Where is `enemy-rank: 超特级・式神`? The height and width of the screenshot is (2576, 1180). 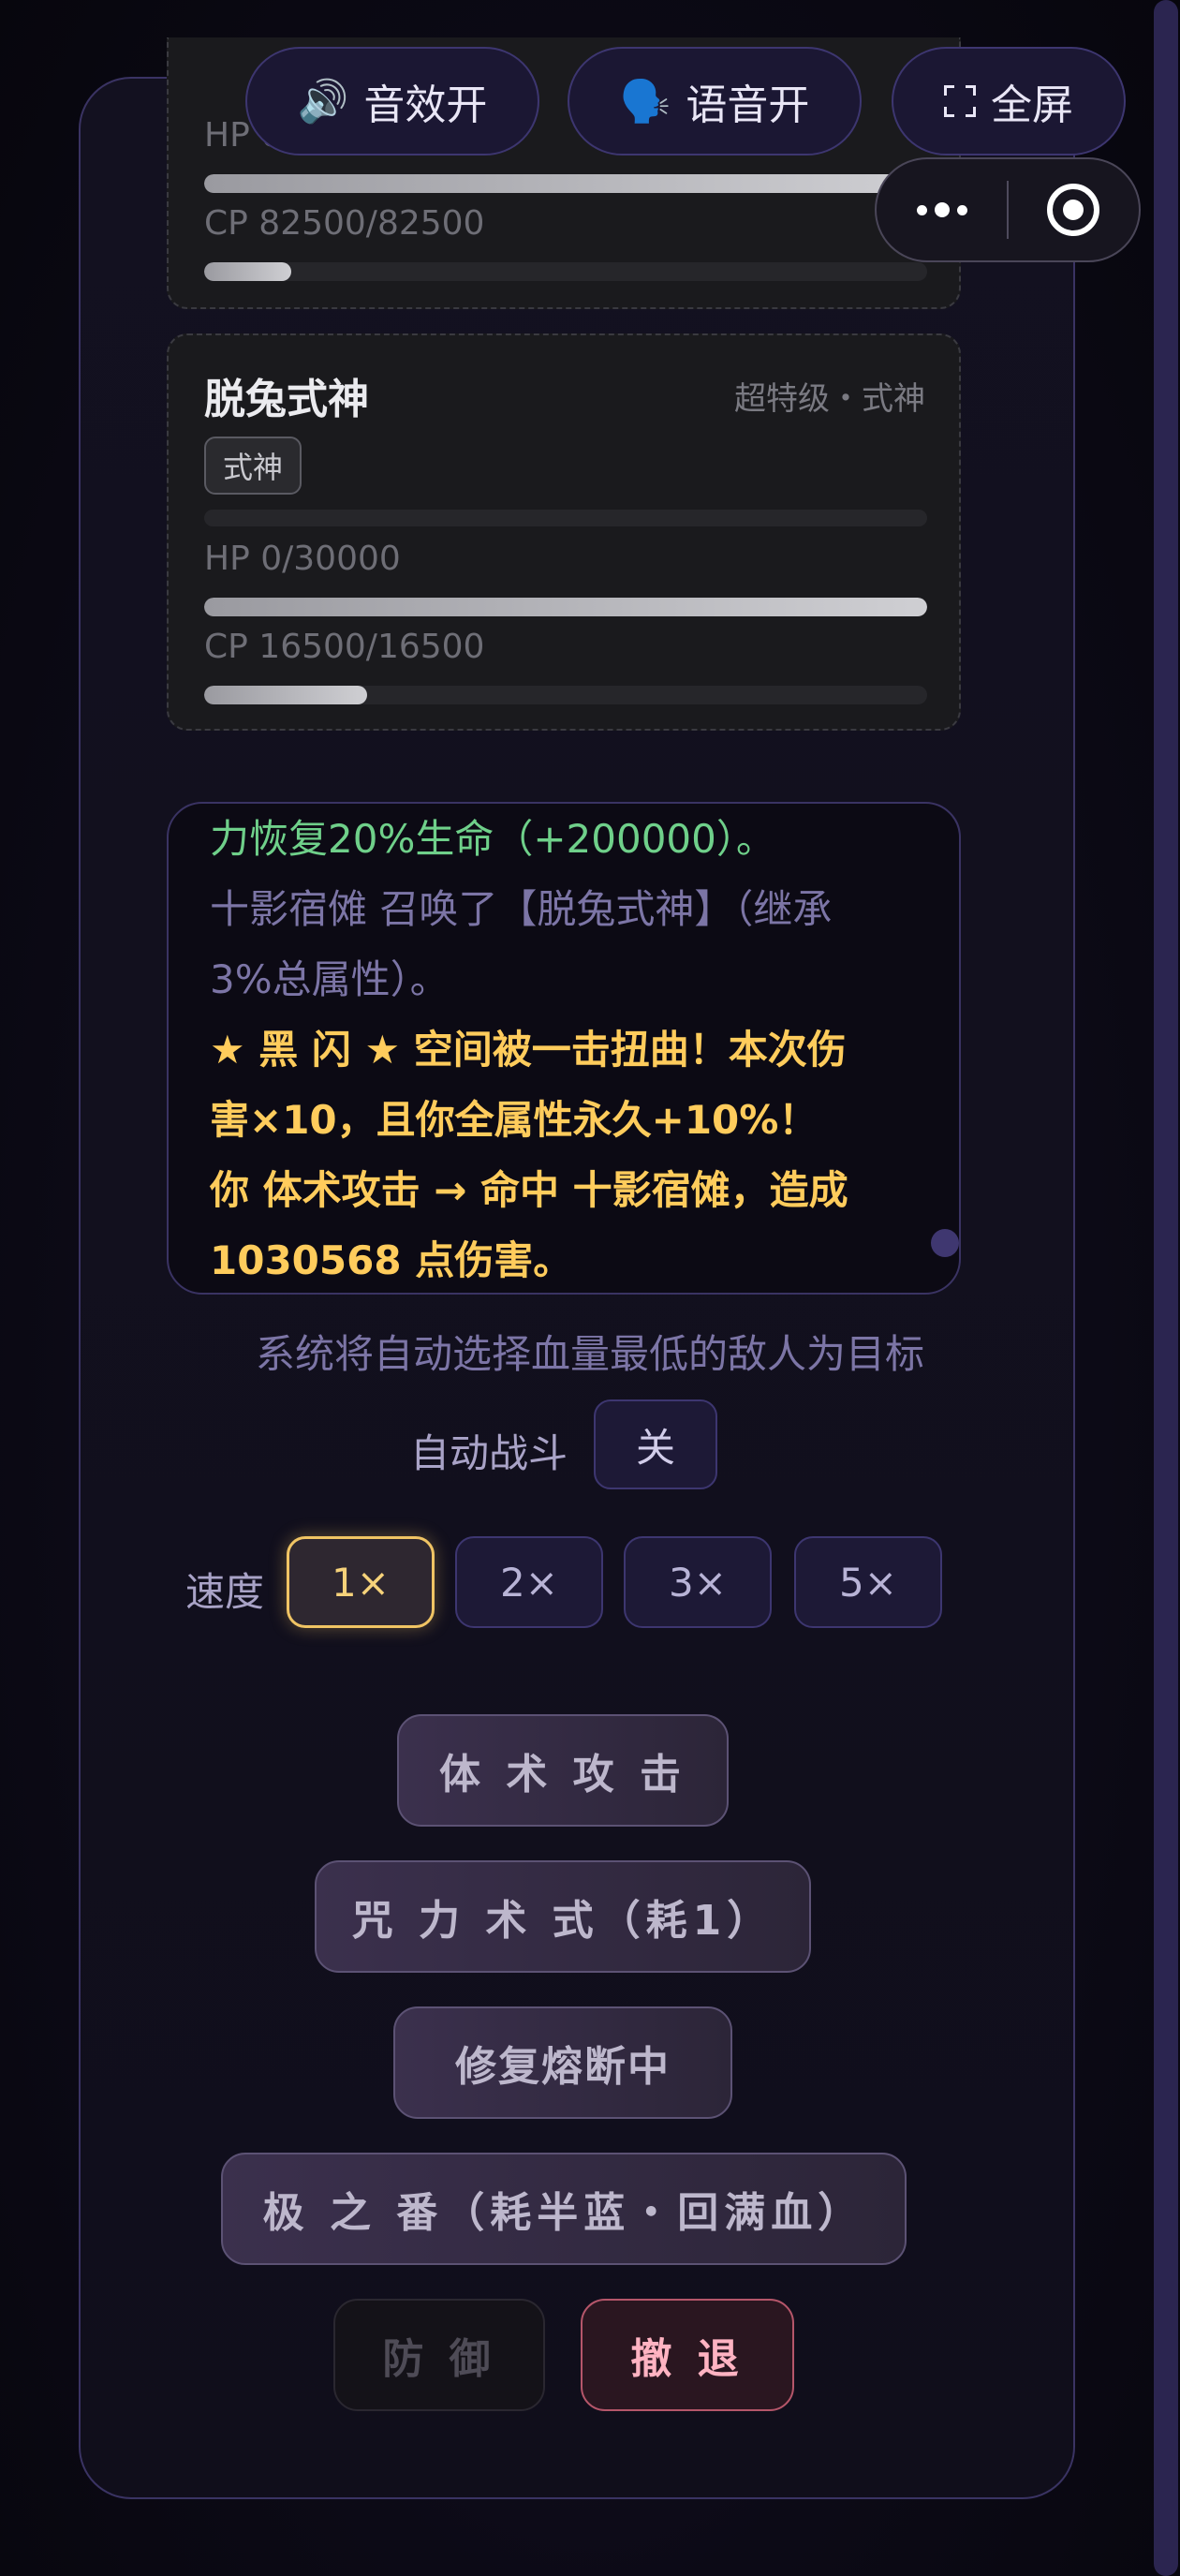
enemy-rank: 超特级・式神 is located at coordinates (830, 399).